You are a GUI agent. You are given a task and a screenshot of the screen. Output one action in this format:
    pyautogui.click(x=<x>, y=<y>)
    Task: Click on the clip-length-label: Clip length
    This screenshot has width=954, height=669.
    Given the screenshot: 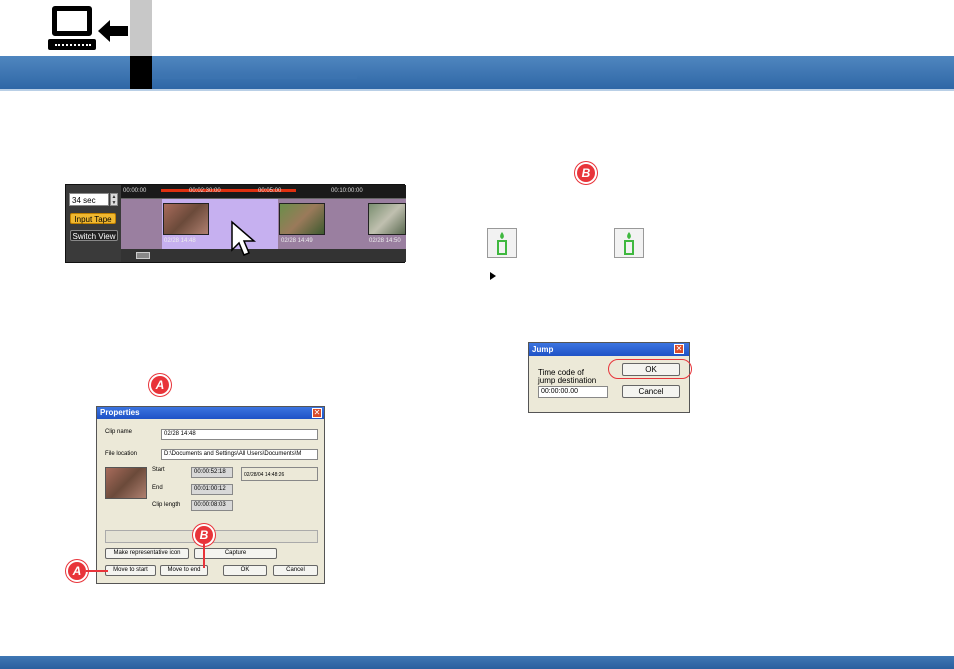 What is the action you would take?
    pyautogui.click(x=166, y=505)
    